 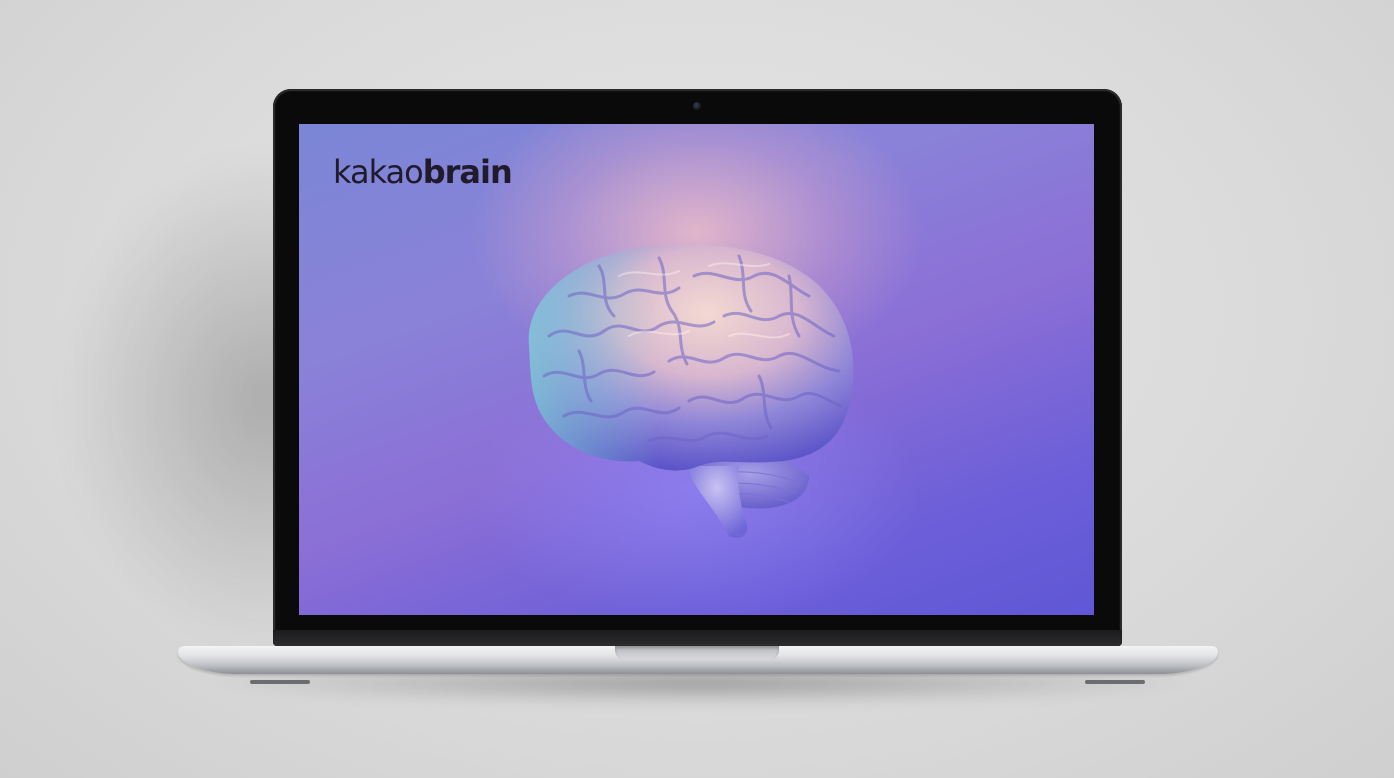 I want to click on kakaobrain-logo: kakaobrain, so click(x=423, y=172).